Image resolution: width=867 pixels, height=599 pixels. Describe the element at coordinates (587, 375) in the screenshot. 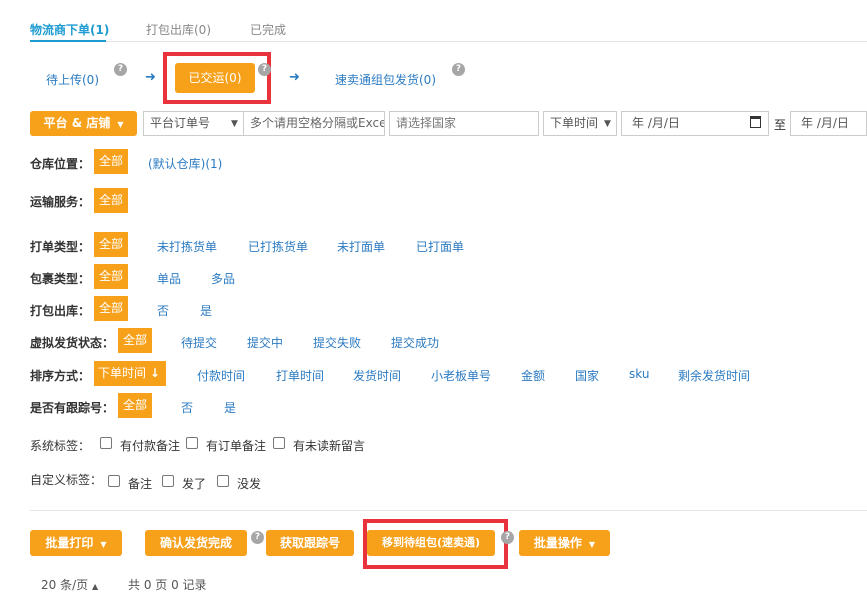

I see `sort-option: 国家` at that location.